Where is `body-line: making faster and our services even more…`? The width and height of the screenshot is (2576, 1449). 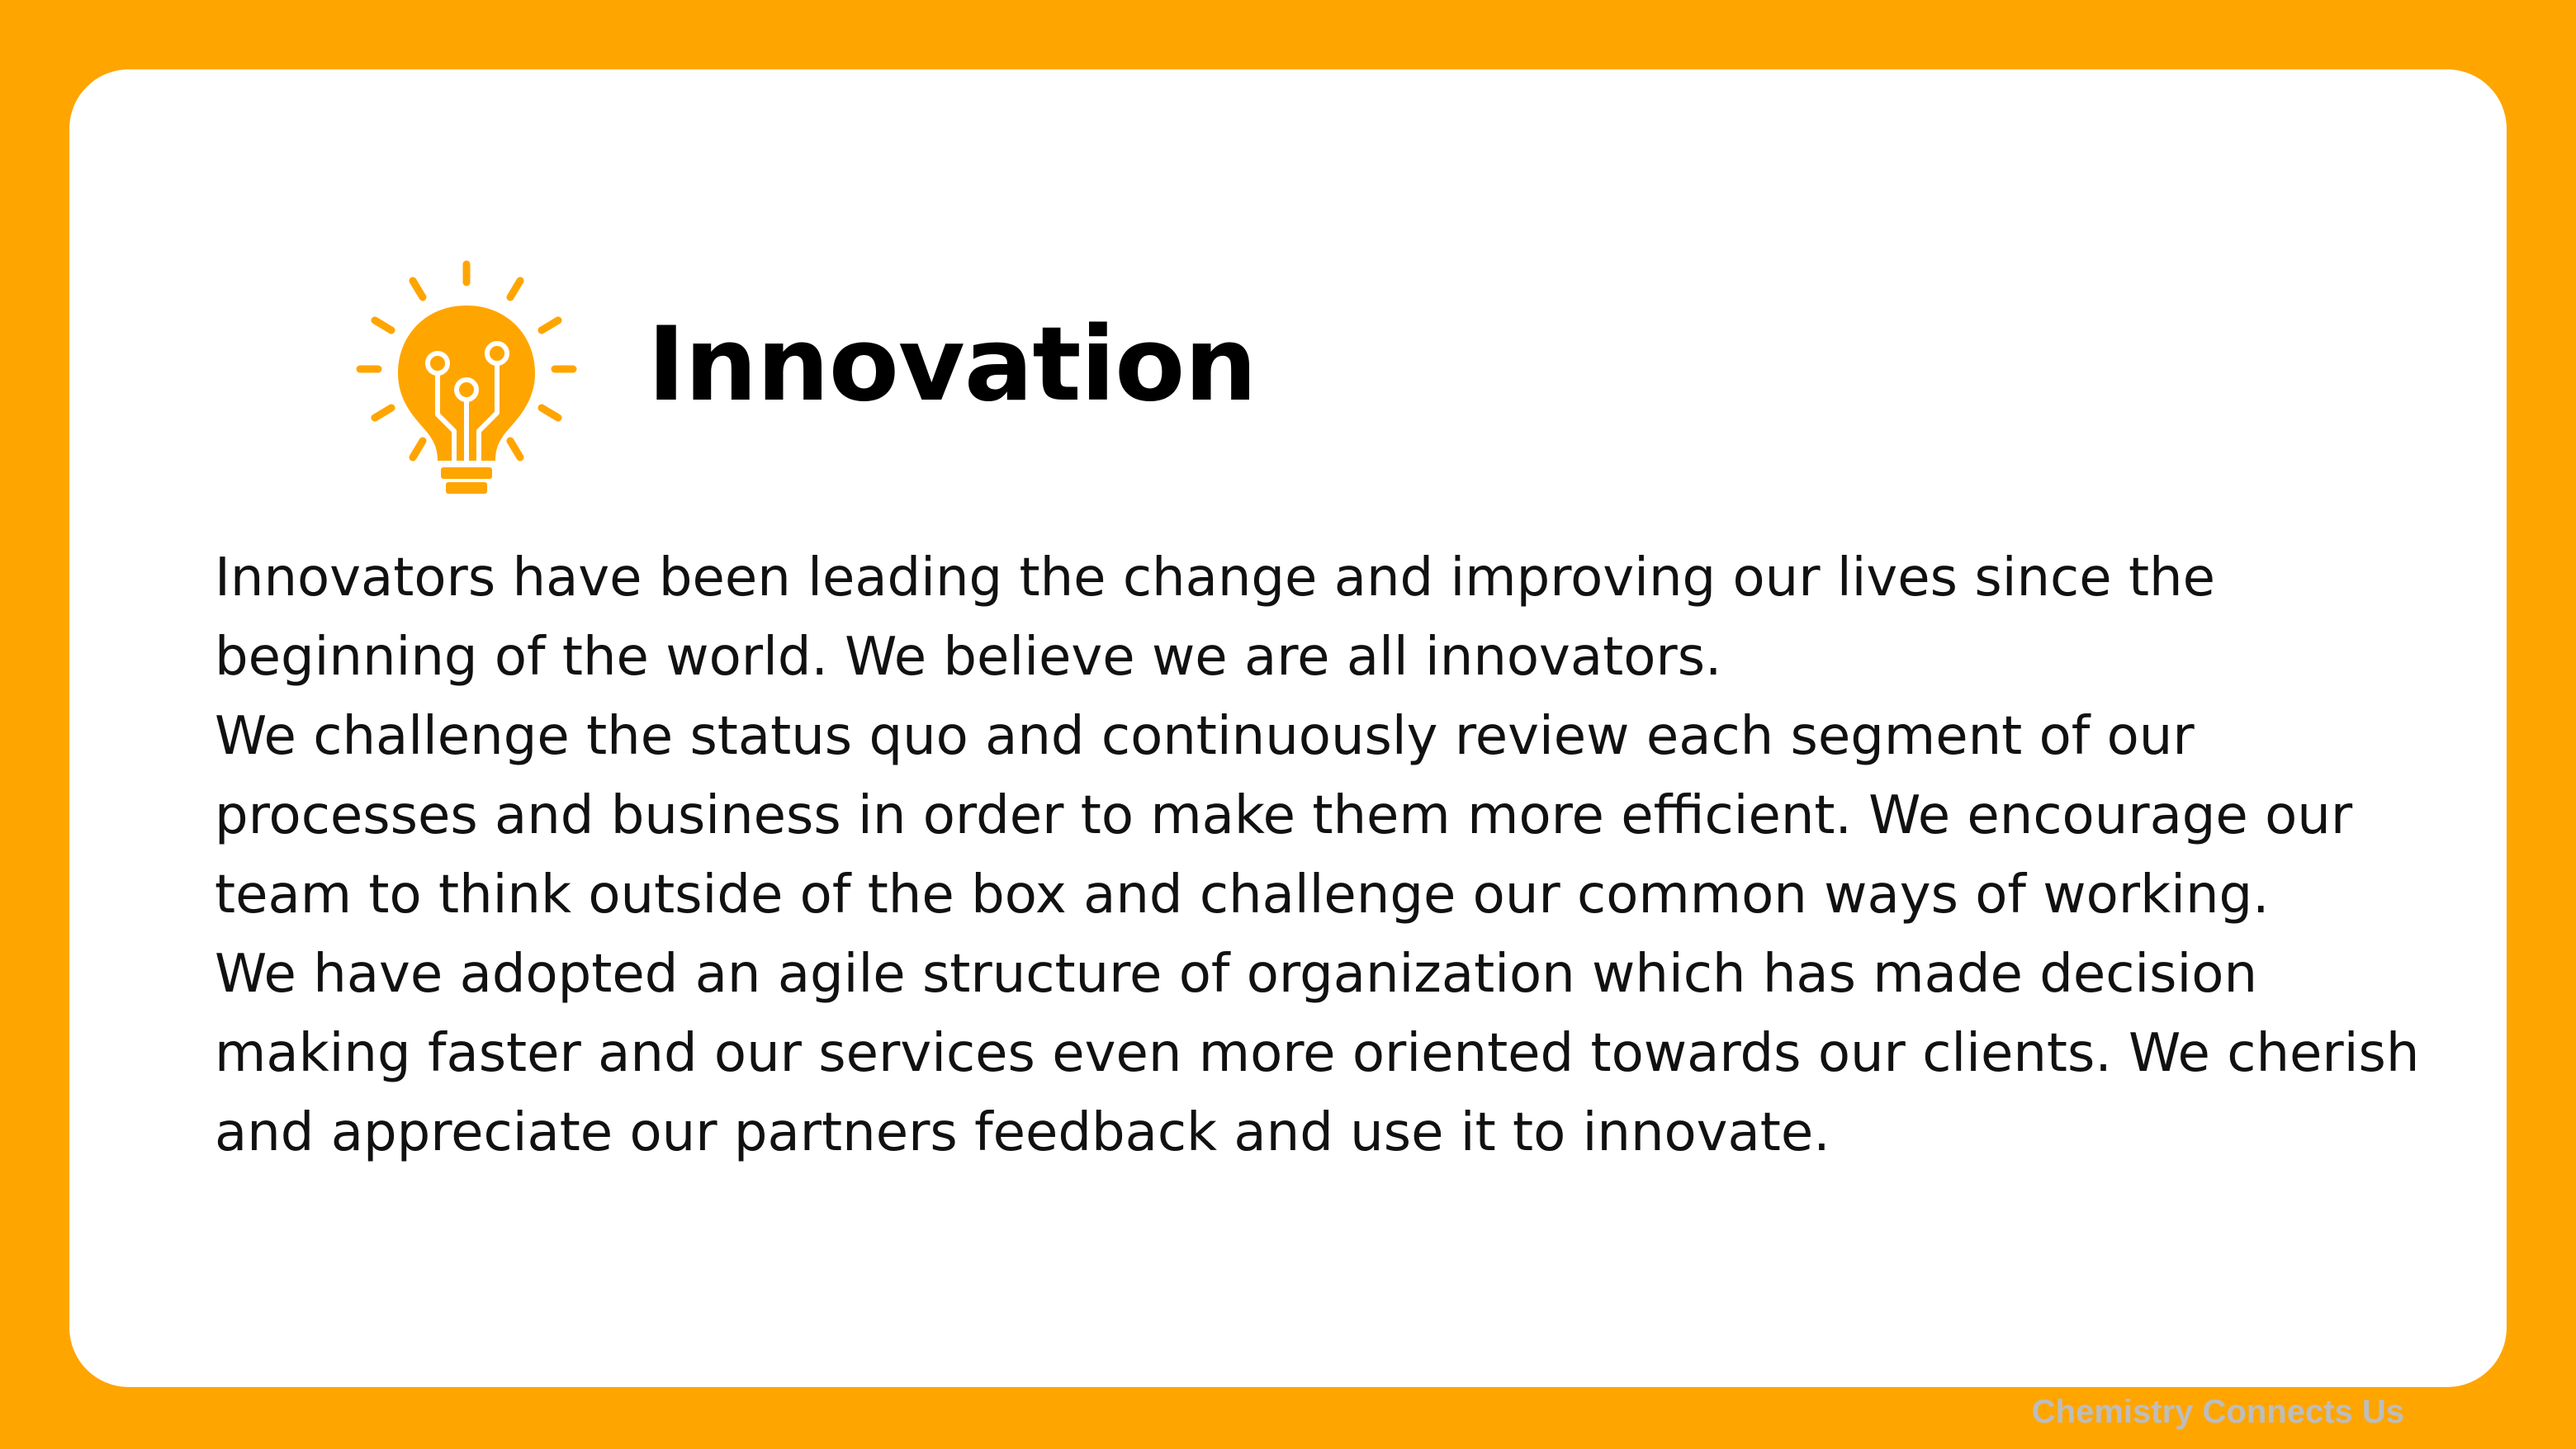
body-line: making faster and our services even more… is located at coordinates (1317, 1053).